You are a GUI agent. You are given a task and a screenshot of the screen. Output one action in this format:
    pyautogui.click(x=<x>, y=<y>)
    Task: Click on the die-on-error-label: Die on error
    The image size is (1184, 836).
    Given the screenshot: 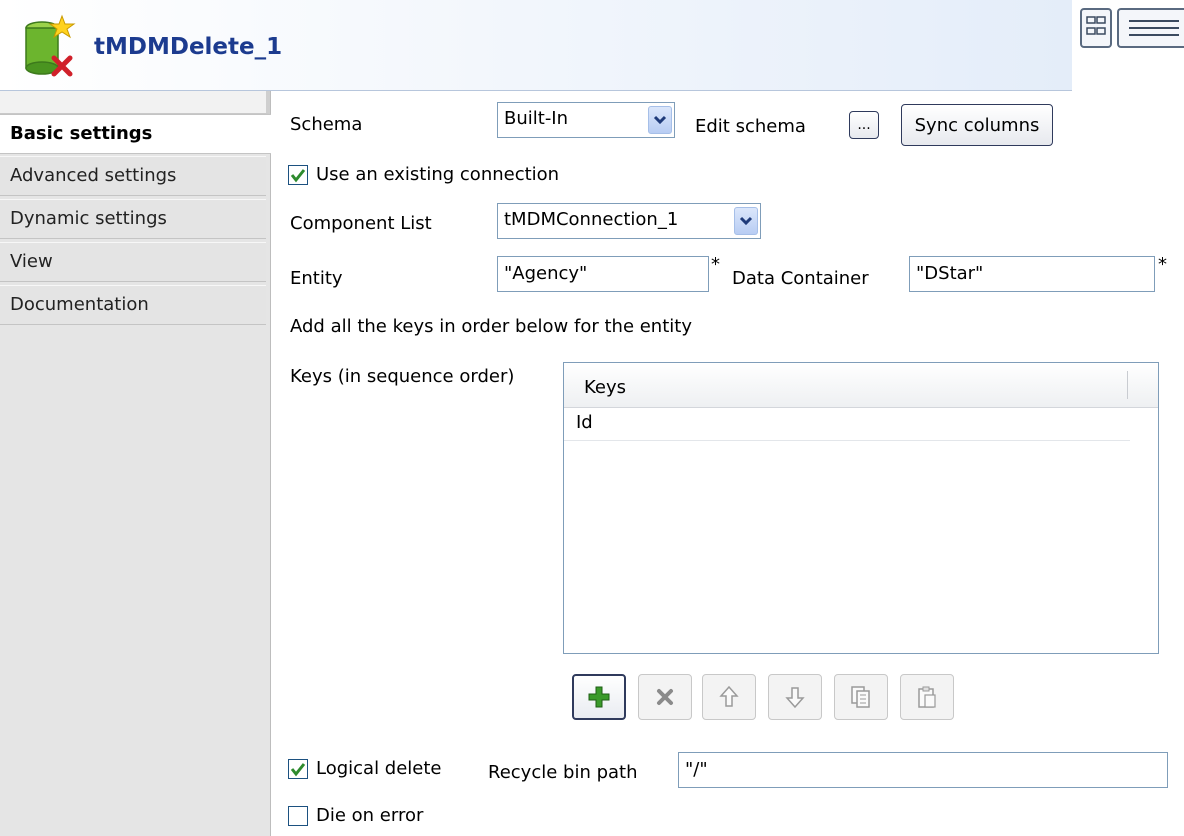 What is the action you would take?
    pyautogui.click(x=370, y=815)
    